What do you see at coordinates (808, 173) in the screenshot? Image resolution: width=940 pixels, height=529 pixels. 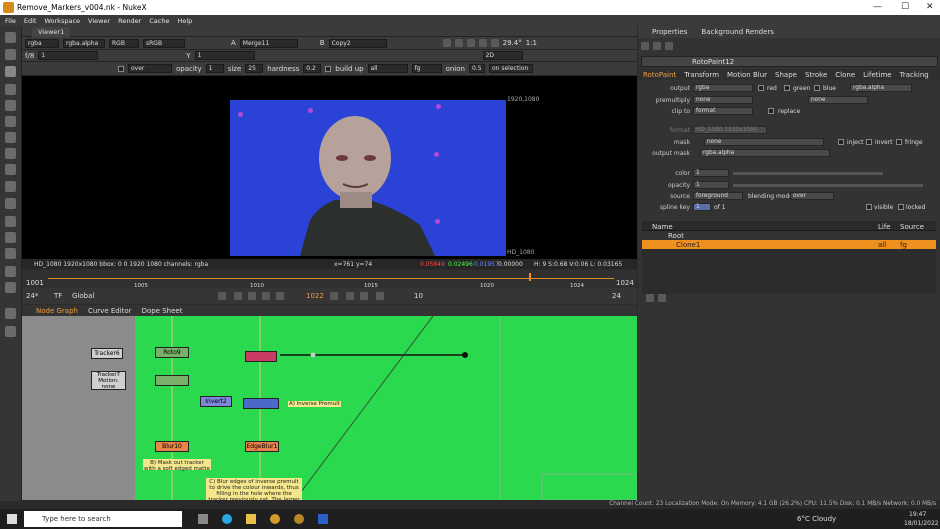 I see `color-slider` at bounding box center [808, 173].